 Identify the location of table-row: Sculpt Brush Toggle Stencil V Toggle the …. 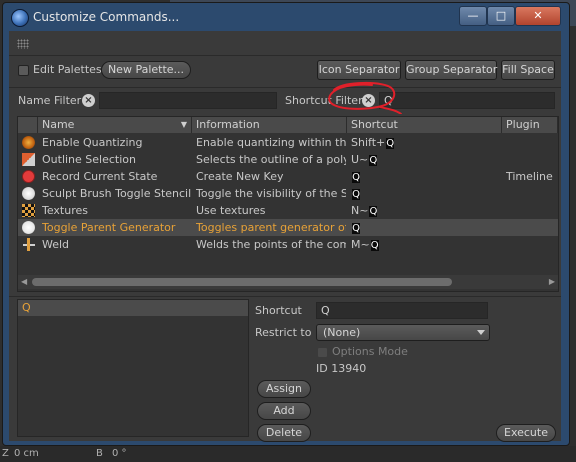
(288, 193).